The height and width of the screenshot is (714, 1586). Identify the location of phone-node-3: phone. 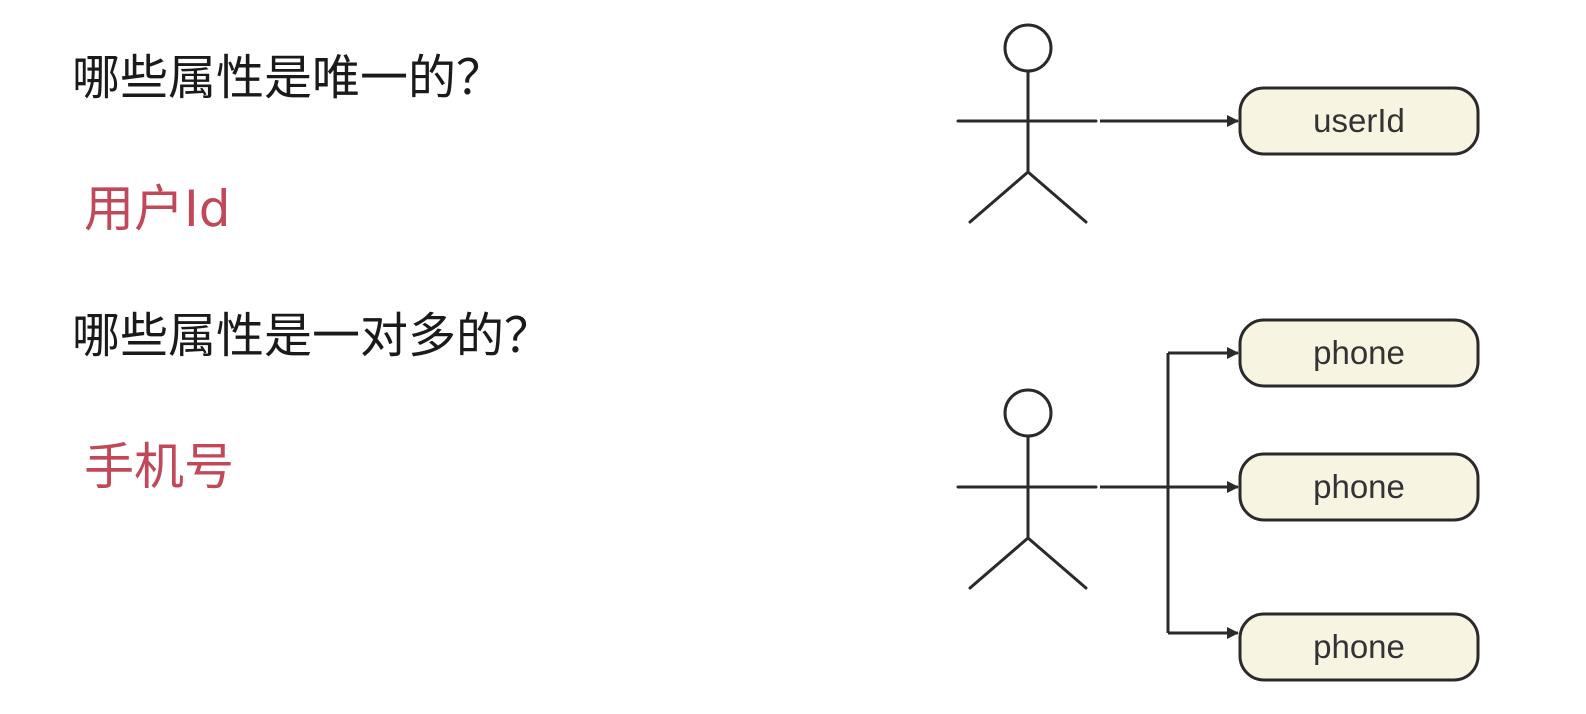
(1359, 647).